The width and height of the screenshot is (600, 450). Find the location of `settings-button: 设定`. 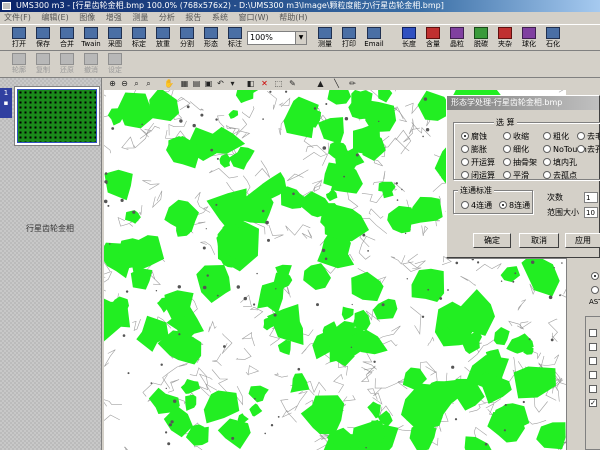

settings-button: 设定 is located at coordinates (115, 64).